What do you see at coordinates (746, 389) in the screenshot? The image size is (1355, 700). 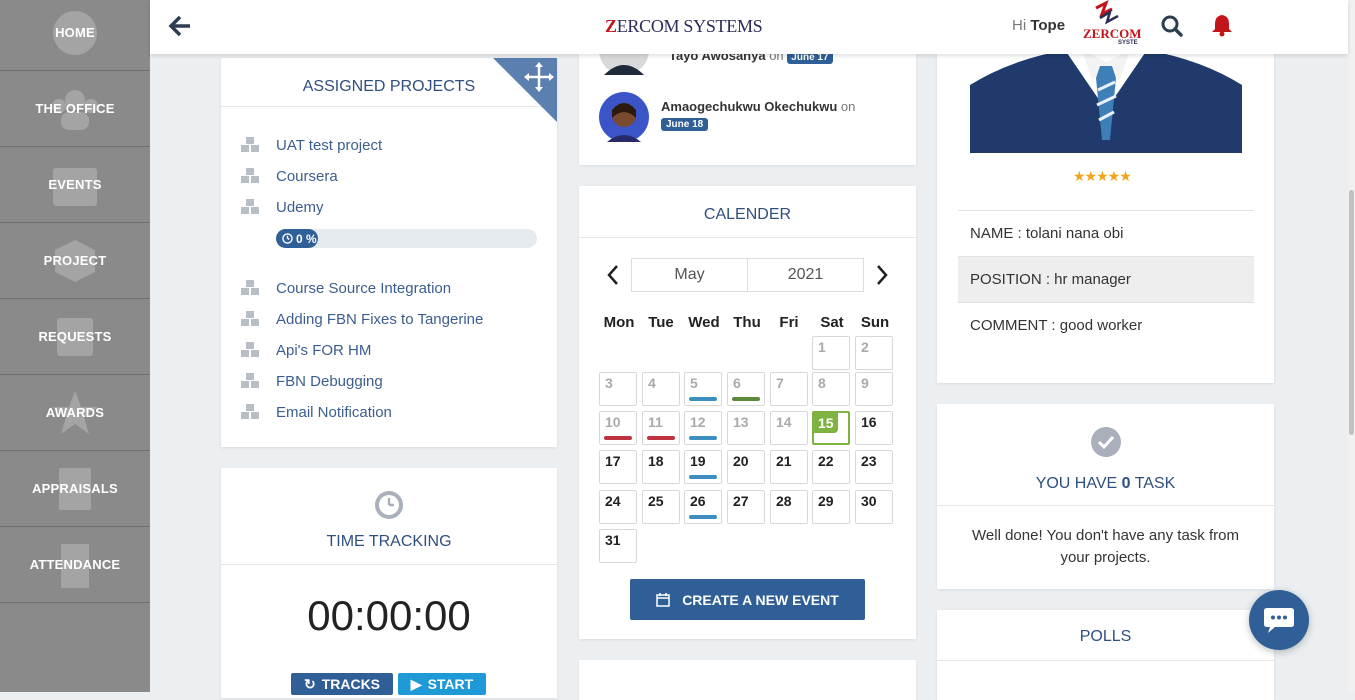 I see `calendar-day: 6` at bounding box center [746, 389].